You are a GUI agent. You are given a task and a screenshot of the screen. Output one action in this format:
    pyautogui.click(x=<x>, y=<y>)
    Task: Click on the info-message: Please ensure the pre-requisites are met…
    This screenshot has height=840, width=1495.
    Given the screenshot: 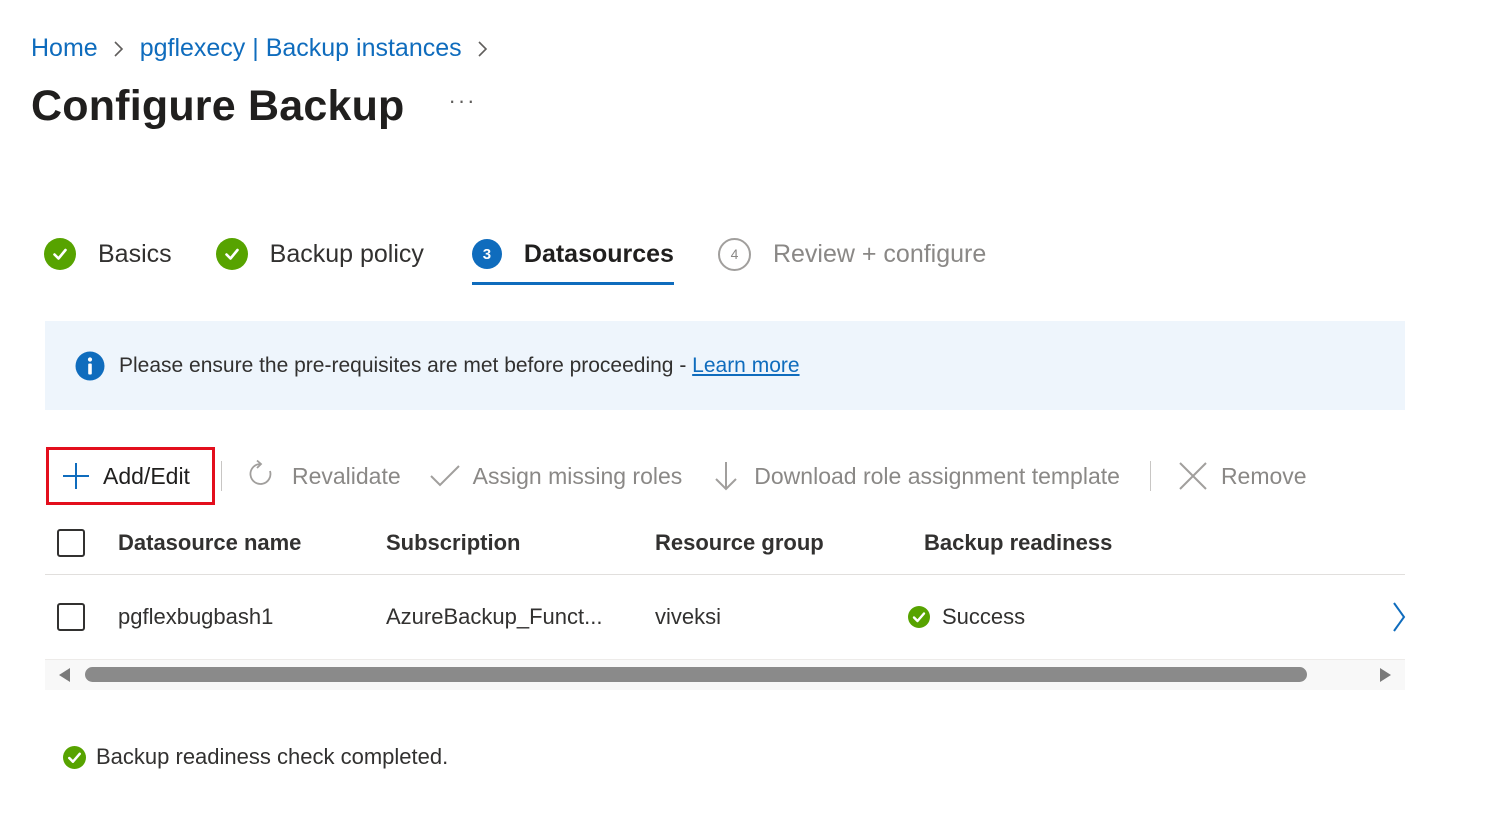 What is the action you would take?
    pyautogui.click(x=459, y=366)
    